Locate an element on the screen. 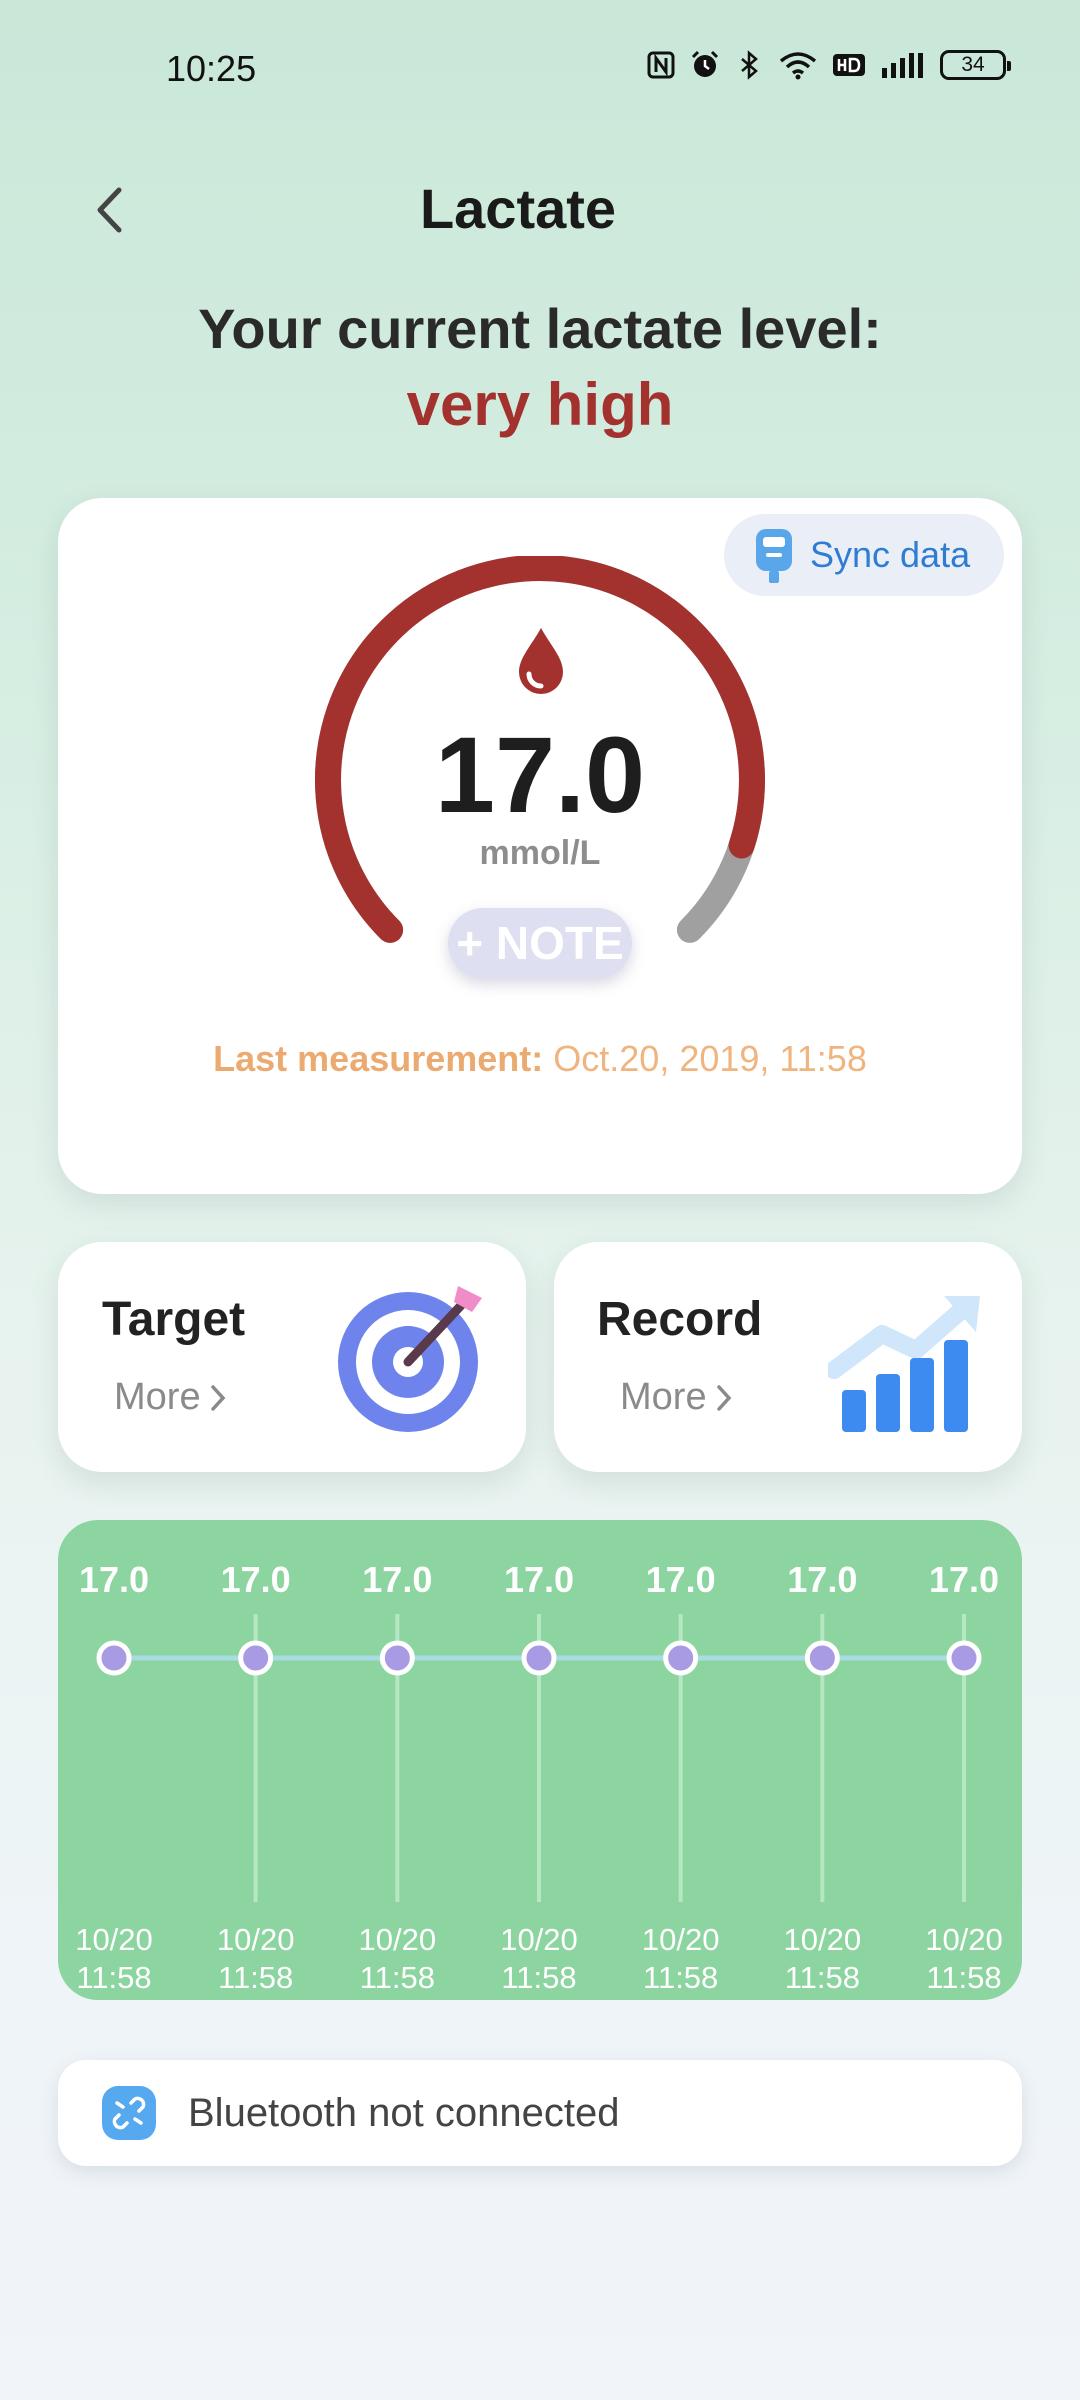 The image size is (1080, 2400). status-time: 10:25 is located at coordinates (211, 68).